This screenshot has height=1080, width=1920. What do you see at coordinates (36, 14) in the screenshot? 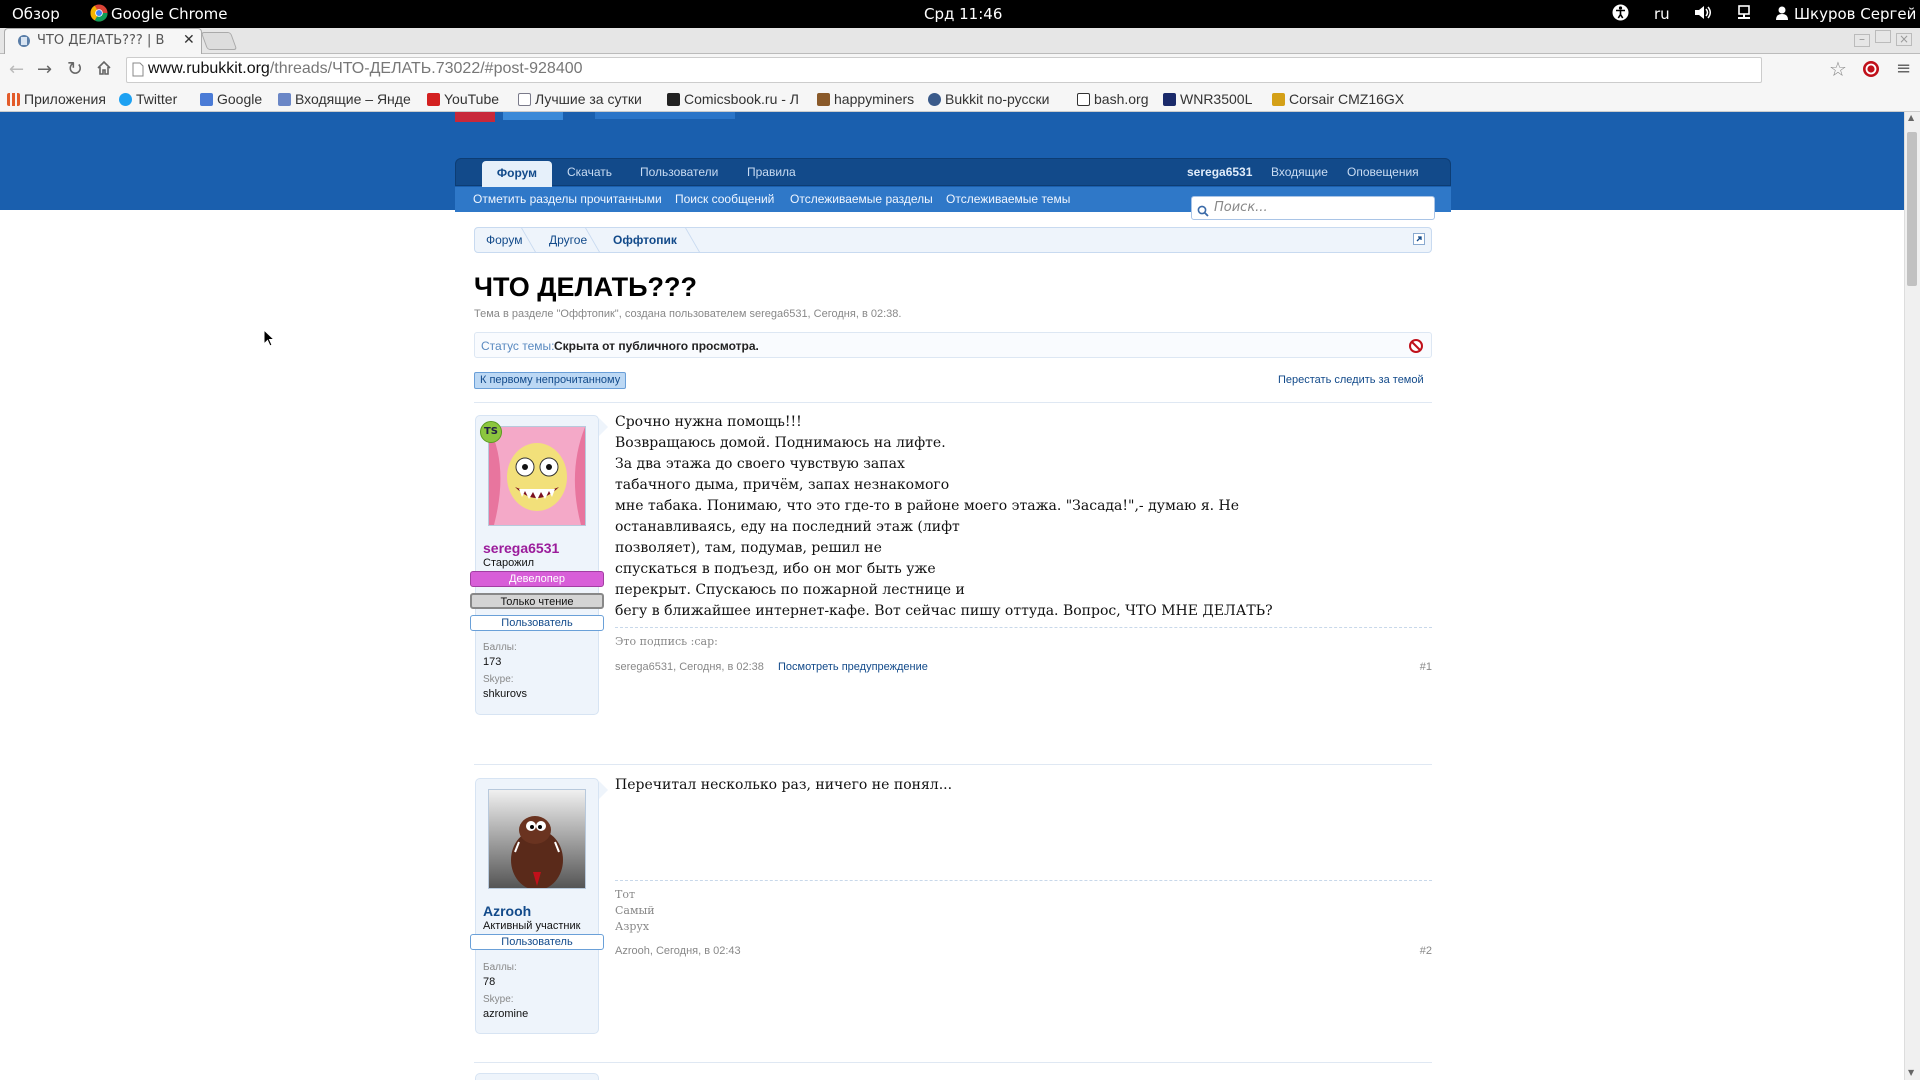
I see `activities-button: Обзор` at bounding box center [36, 14].